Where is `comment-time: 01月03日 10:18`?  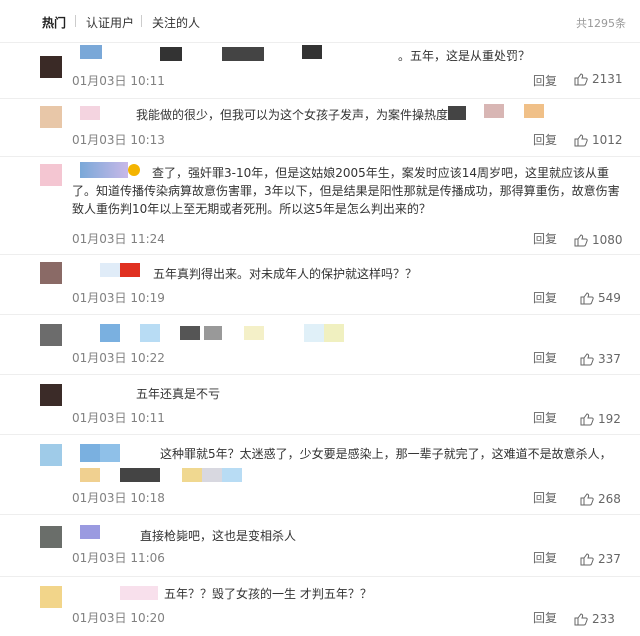 comment-time: 01月03日 10:18 is located at coordinates (118, 498).